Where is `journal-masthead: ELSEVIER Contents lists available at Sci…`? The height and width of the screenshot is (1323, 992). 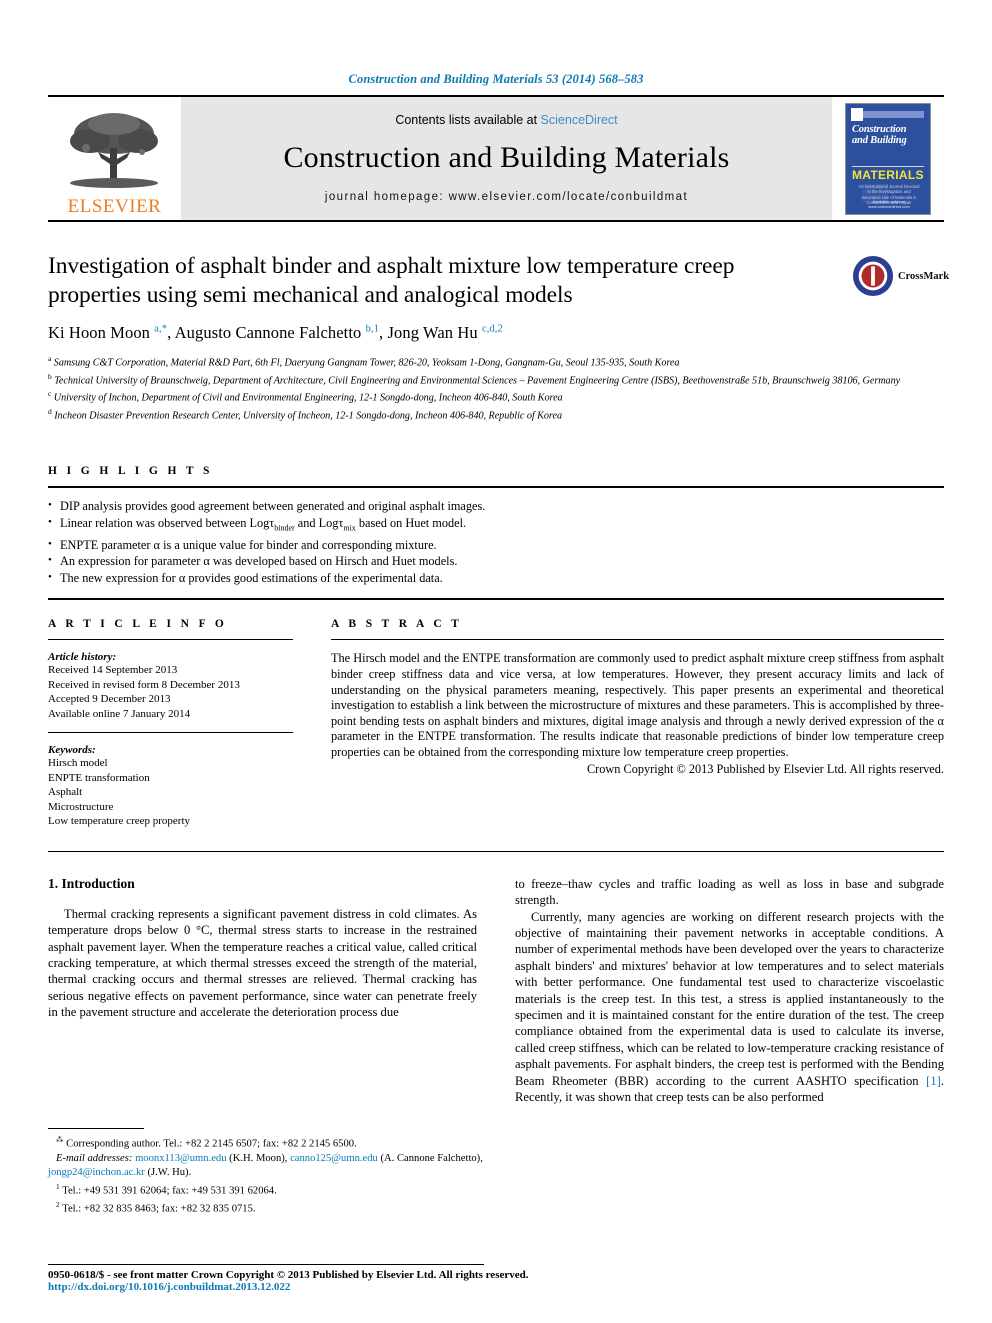
journal-masthead: ELSEVIER Contents lists available at Sci… is located at coordinates (496, 158).